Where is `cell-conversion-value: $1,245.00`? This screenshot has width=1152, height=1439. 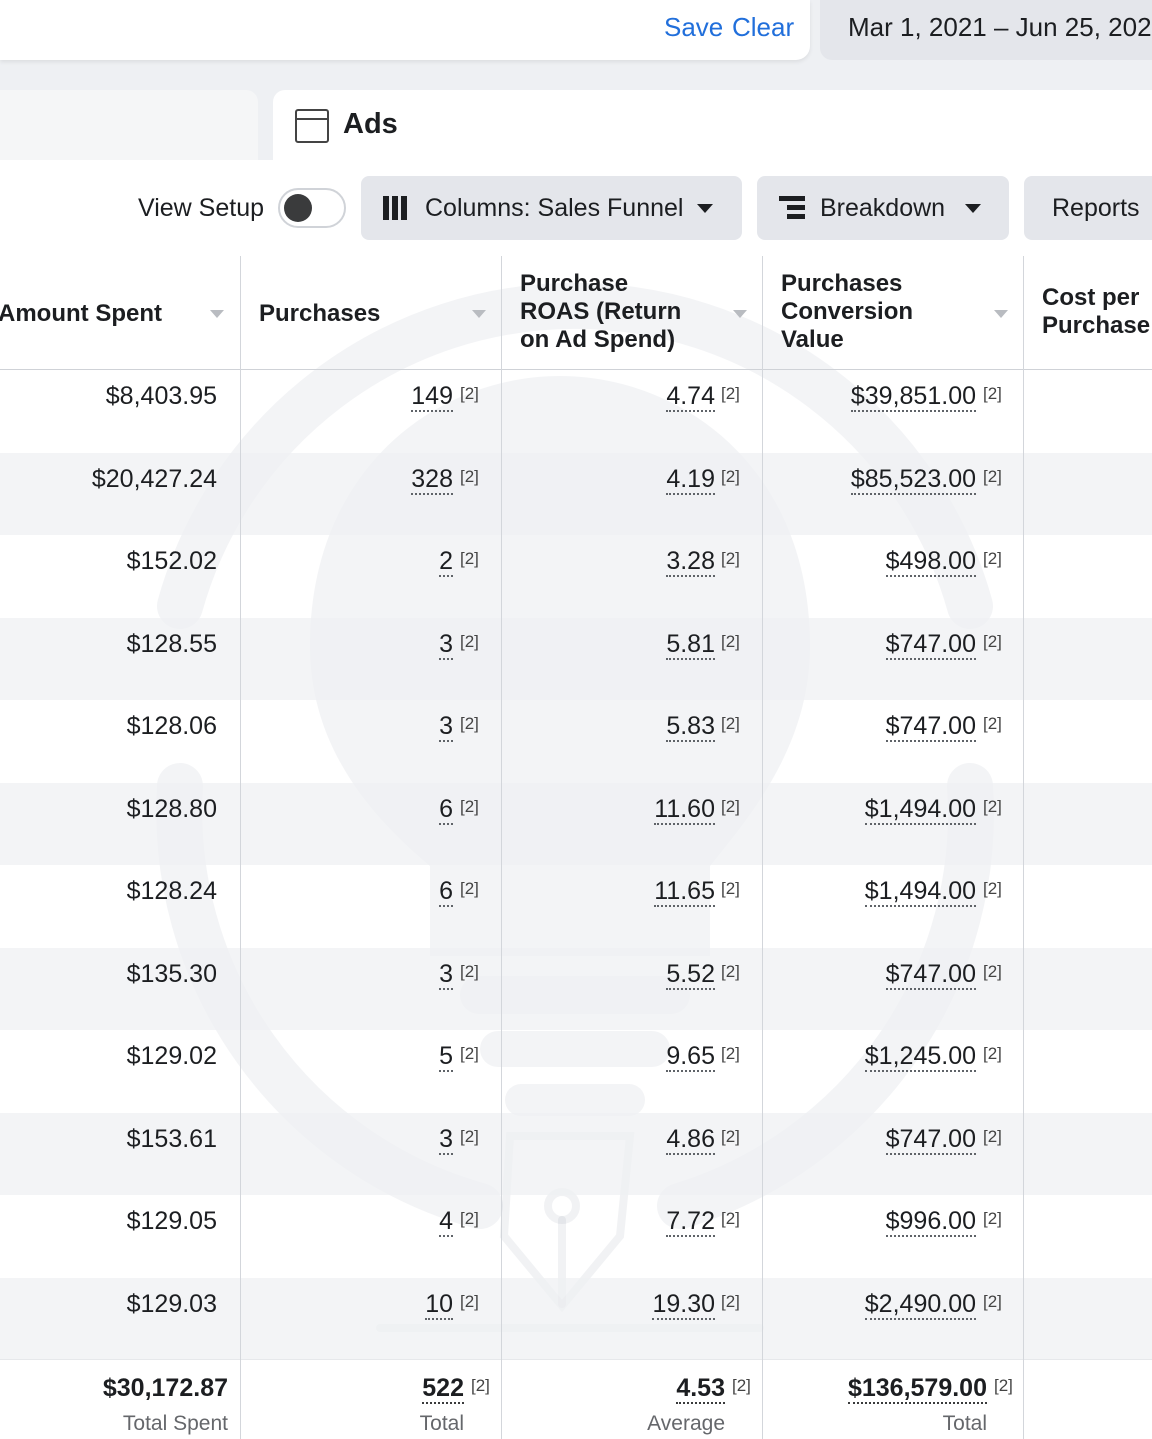
cell-conversion-value: $1,245.00 is located at coordinates (920, 1057).